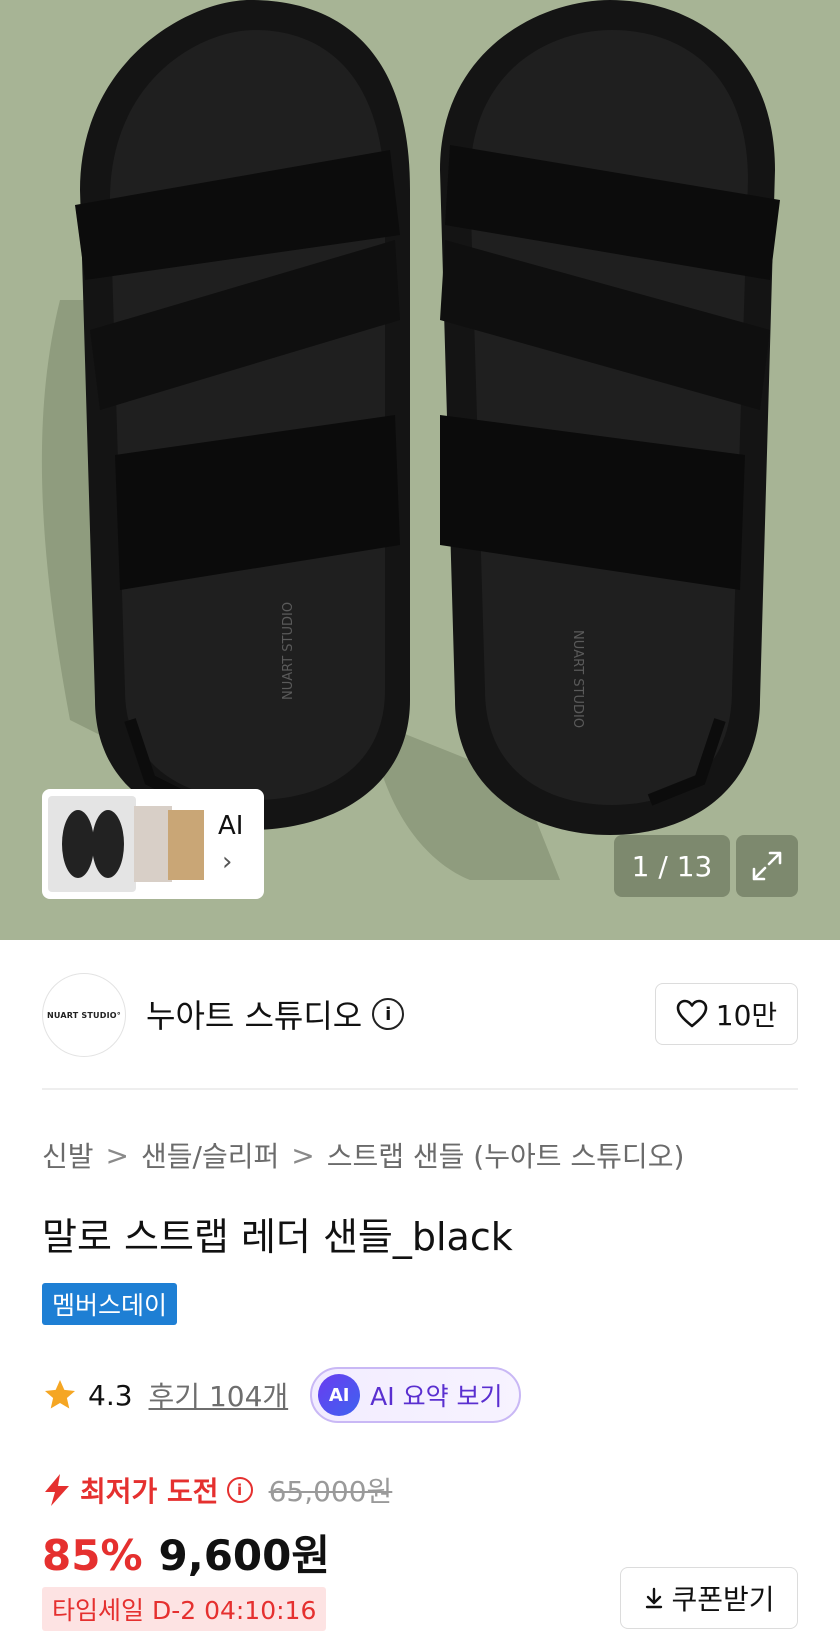  I want to click on star-icon, so click(60, 1394).